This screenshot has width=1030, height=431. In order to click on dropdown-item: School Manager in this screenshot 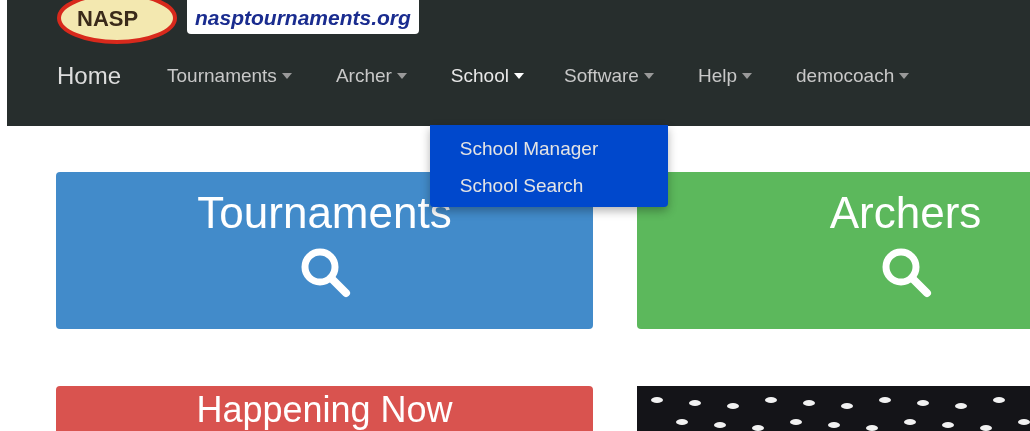, I will do `click(548, 148)`.